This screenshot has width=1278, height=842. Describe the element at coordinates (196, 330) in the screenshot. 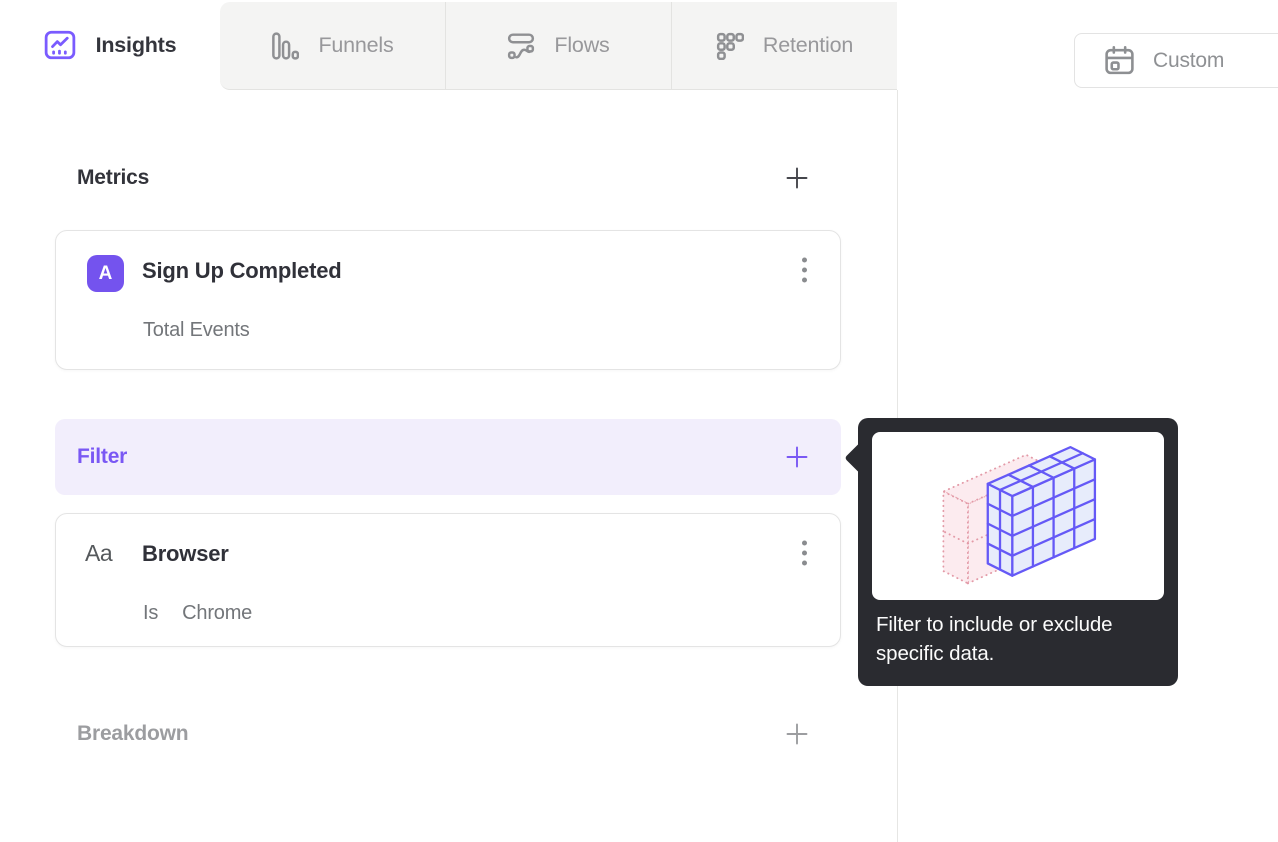

I see `metric-aggregation: Total Events` at that location.